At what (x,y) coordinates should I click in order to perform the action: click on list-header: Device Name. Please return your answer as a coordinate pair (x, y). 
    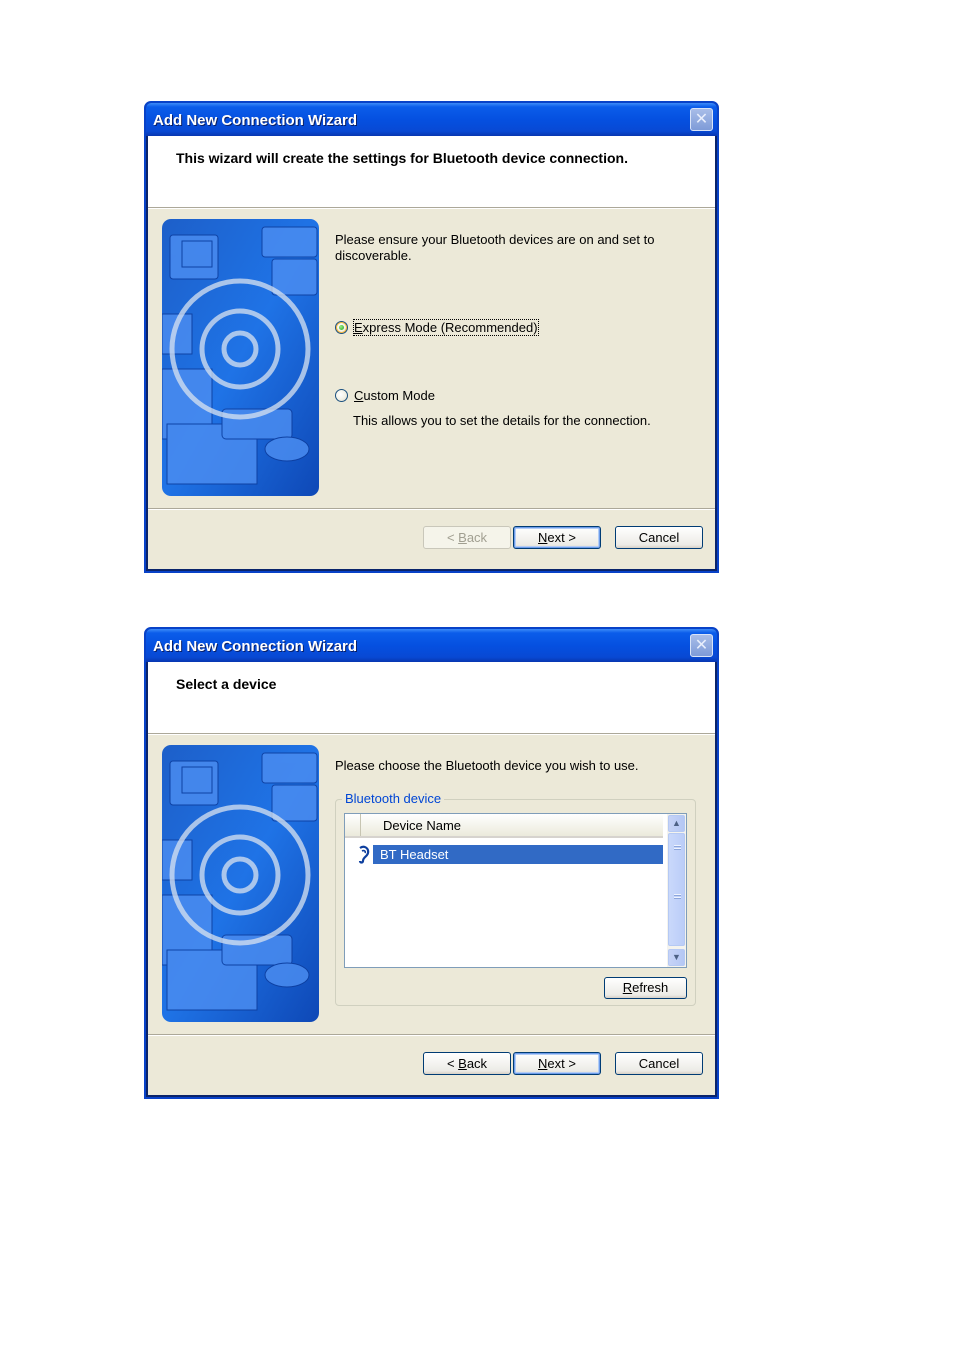
    Looking at the image, I should click on (504, 826).